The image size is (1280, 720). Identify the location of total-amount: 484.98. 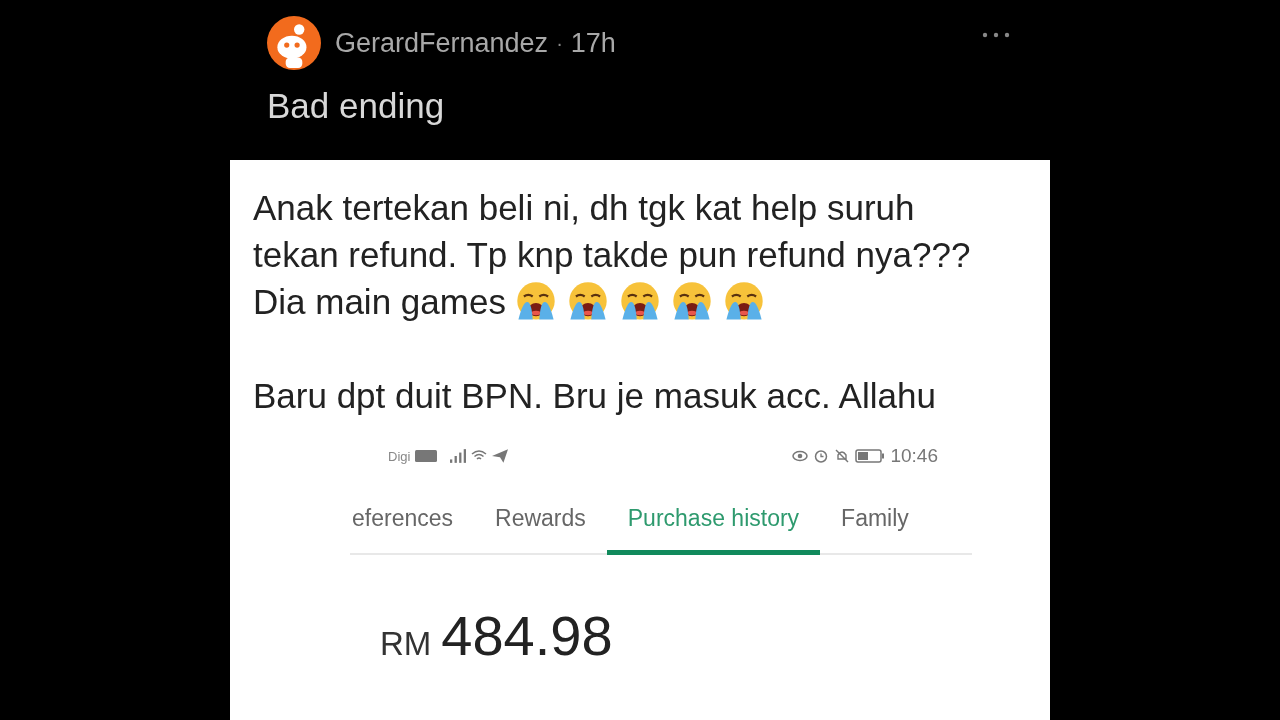
(527, 635).